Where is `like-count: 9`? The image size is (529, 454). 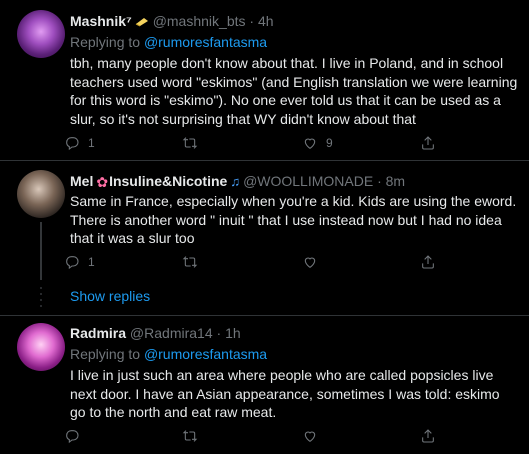
like-count: 9 is located at coordinates (329, 143).